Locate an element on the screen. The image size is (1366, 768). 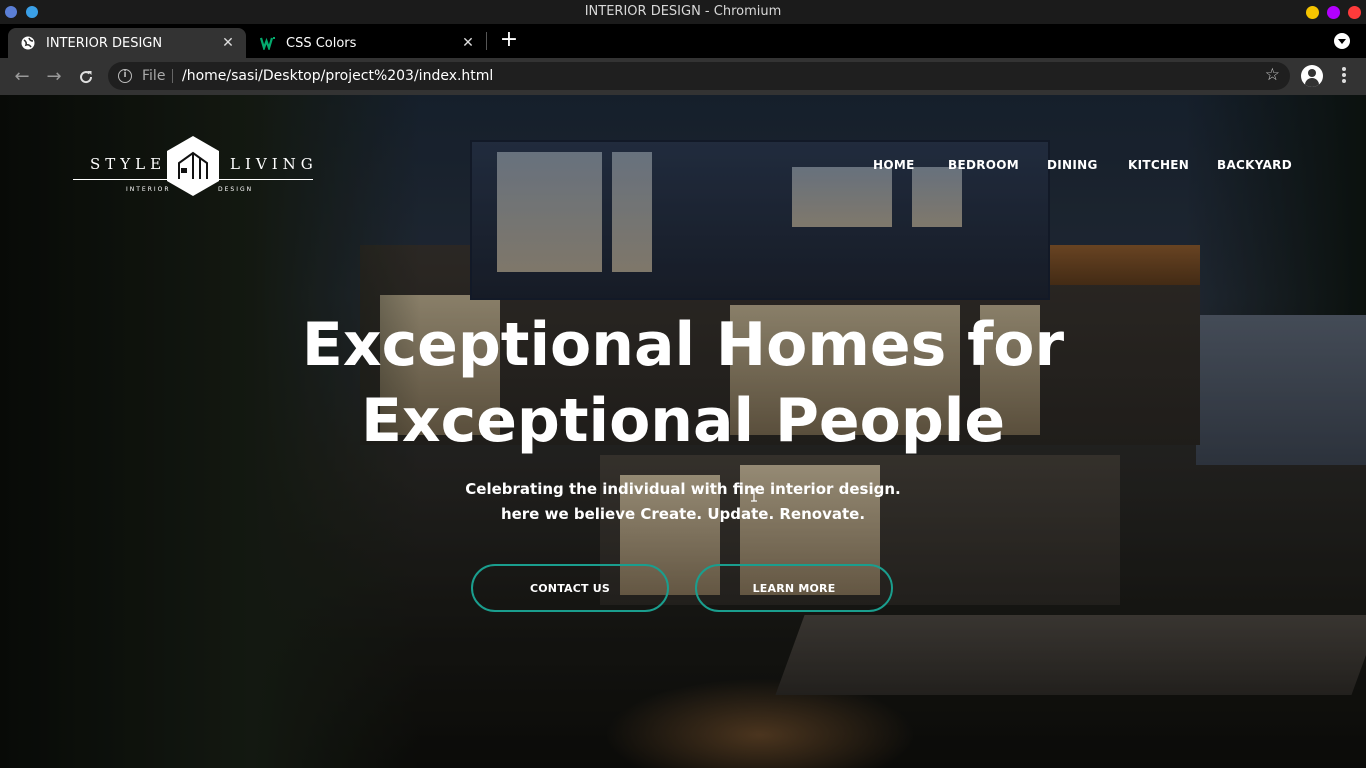
nav-home: HOME is located at coordinates (894, 165).